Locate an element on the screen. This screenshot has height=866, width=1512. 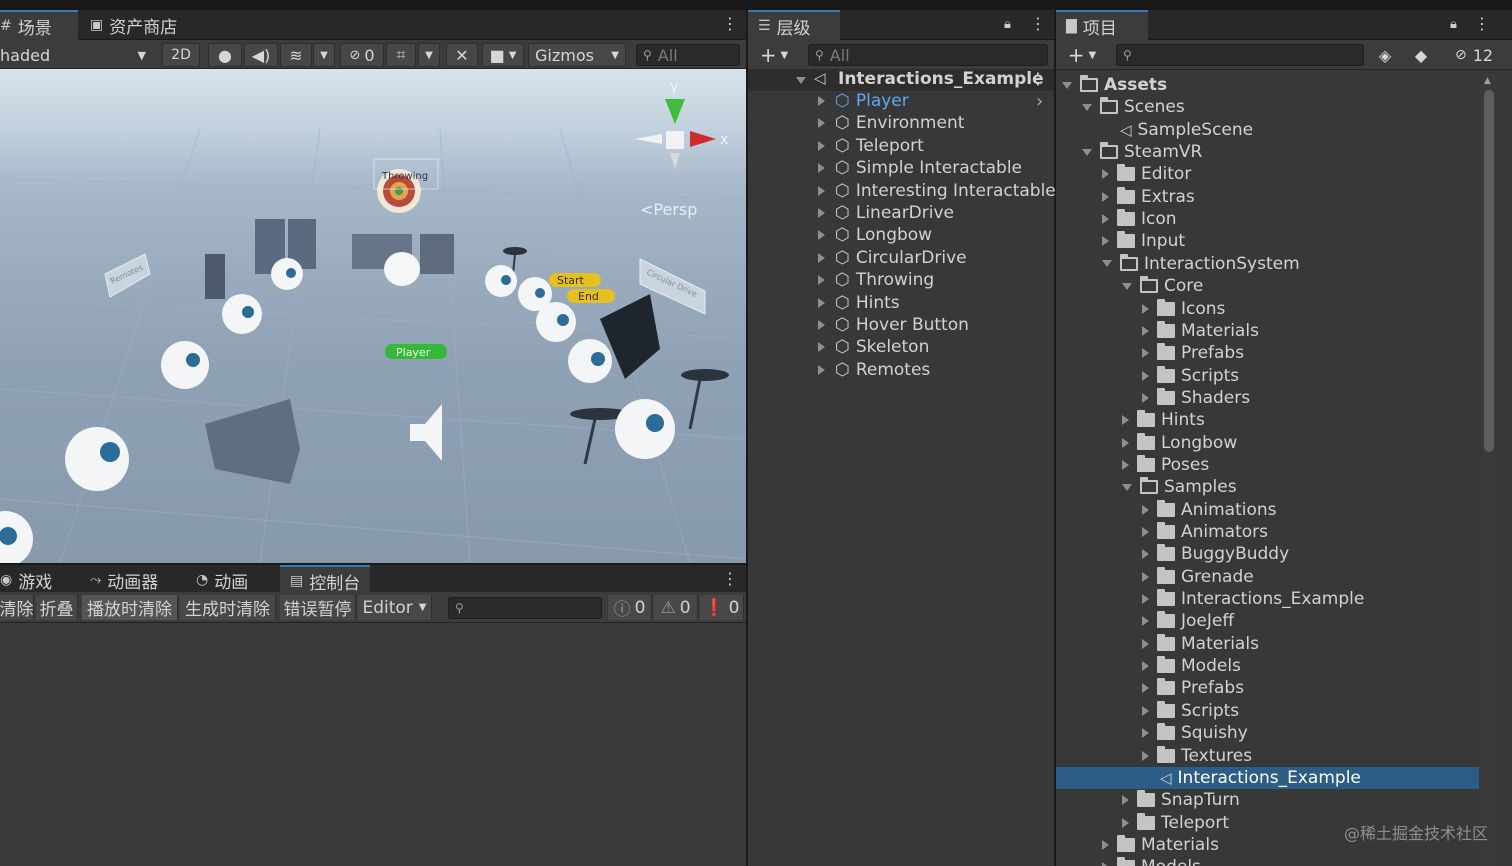
project-tree-item: Samples is located at coordinates (1179, 487).